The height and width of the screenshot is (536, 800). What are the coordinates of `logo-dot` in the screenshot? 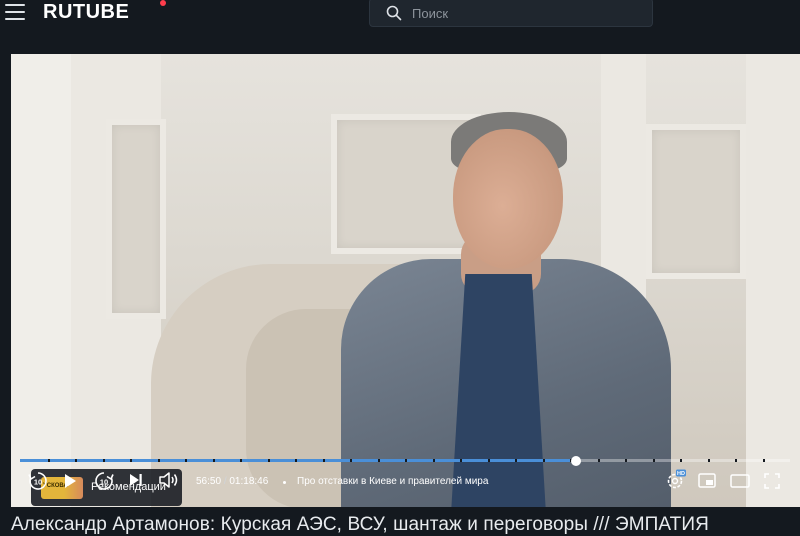 It's located at (163, 3).